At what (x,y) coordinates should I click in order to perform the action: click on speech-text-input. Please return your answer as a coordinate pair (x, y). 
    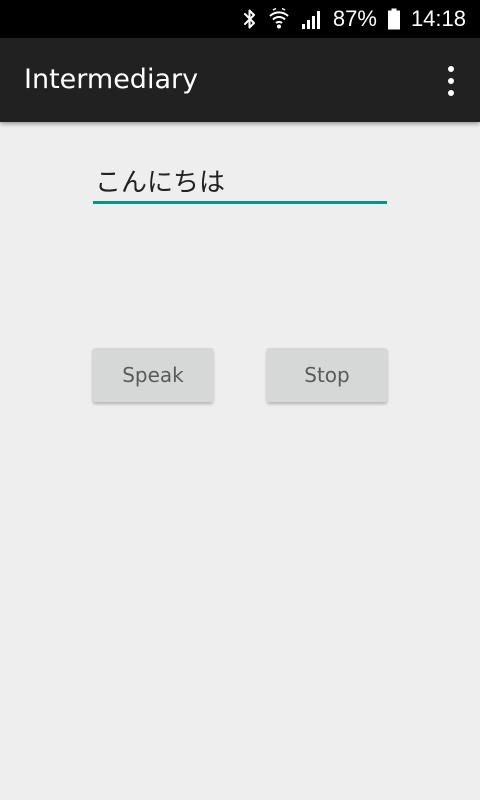
    Looking at the image, I should click on (240, 180).